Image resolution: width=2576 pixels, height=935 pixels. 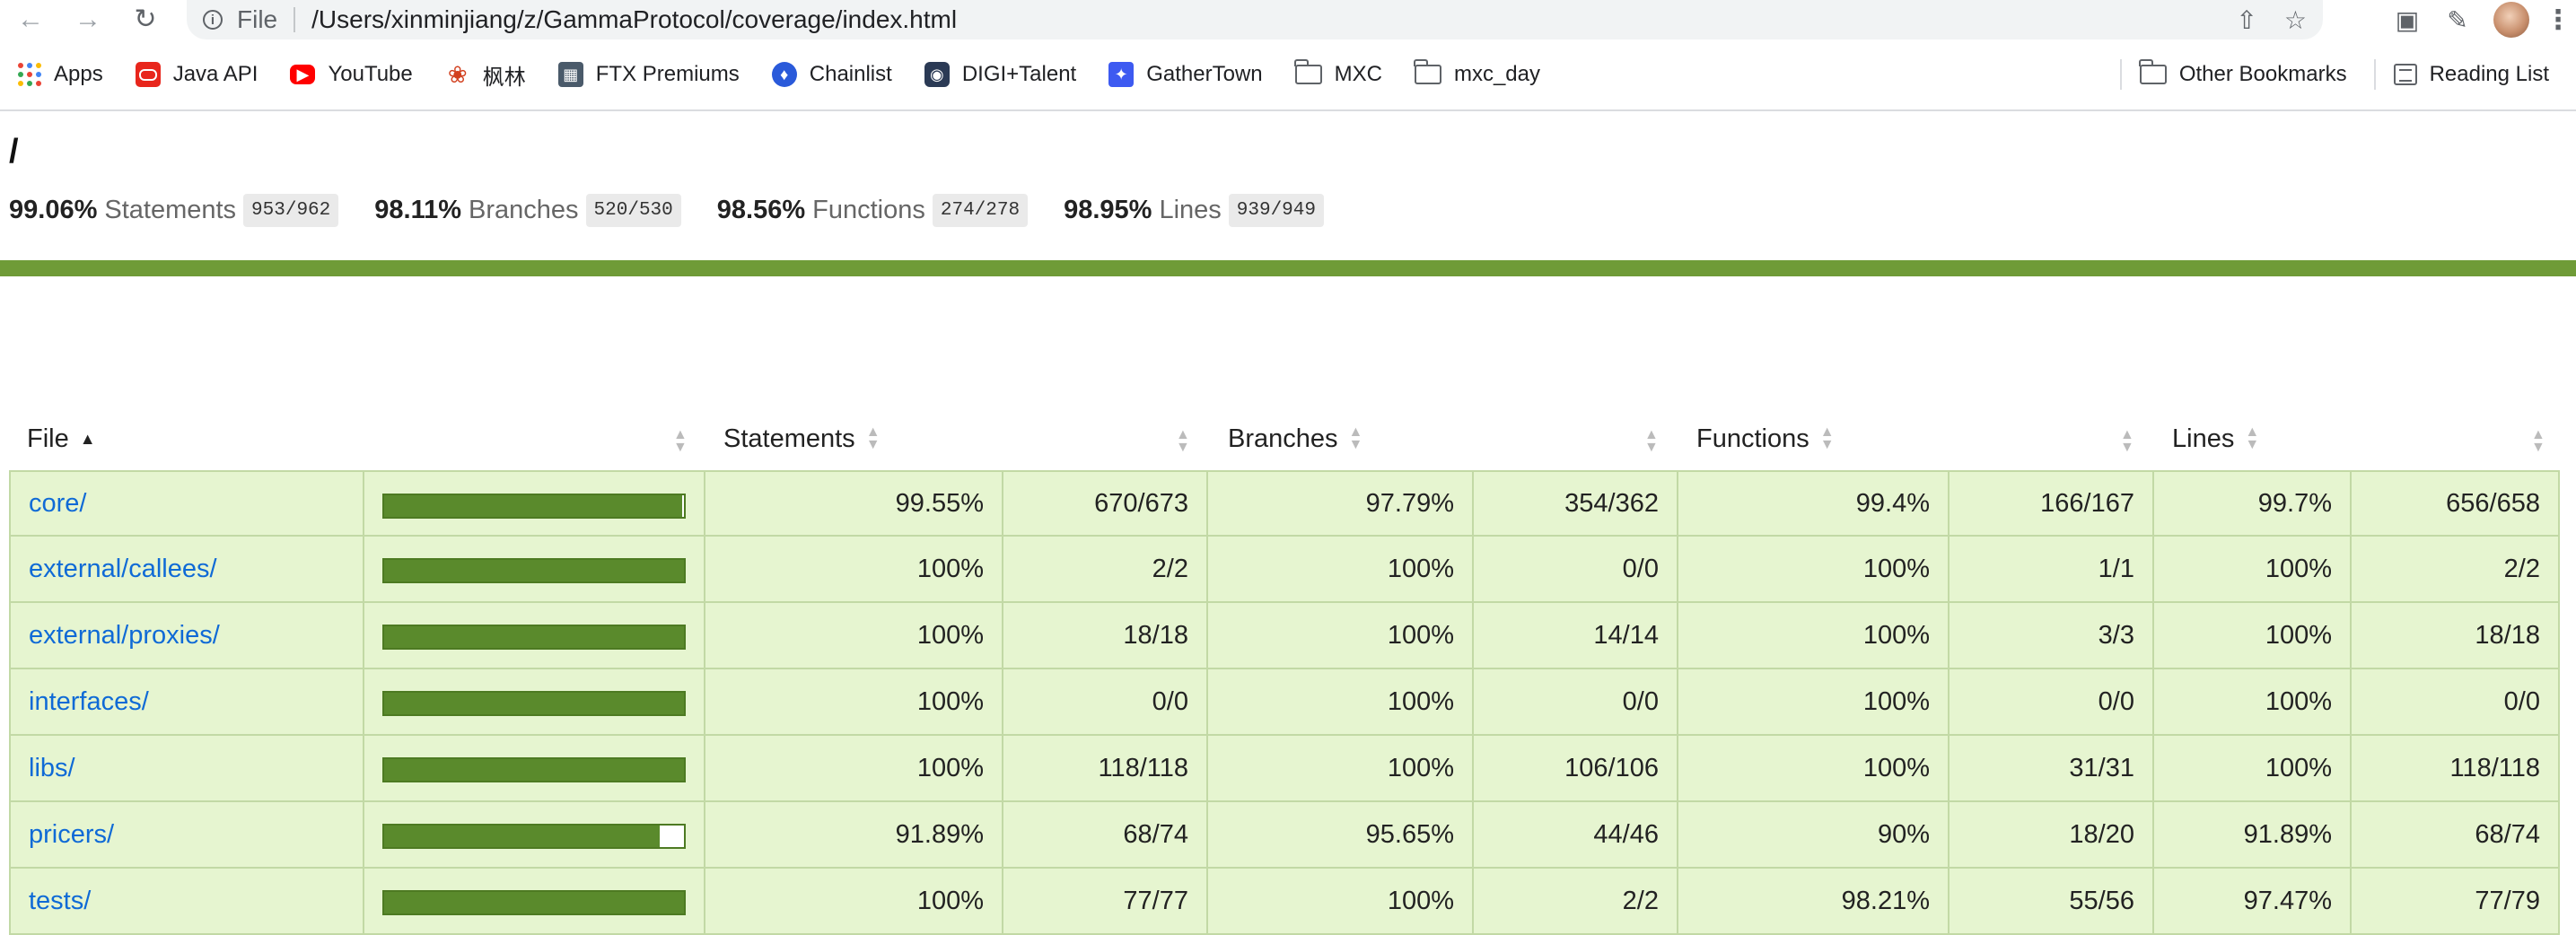 What do you see at coordinates (2253, 570) in the screenshot?
I see `ln-pct-cell: 100%` at bounding box center [2253, 570].